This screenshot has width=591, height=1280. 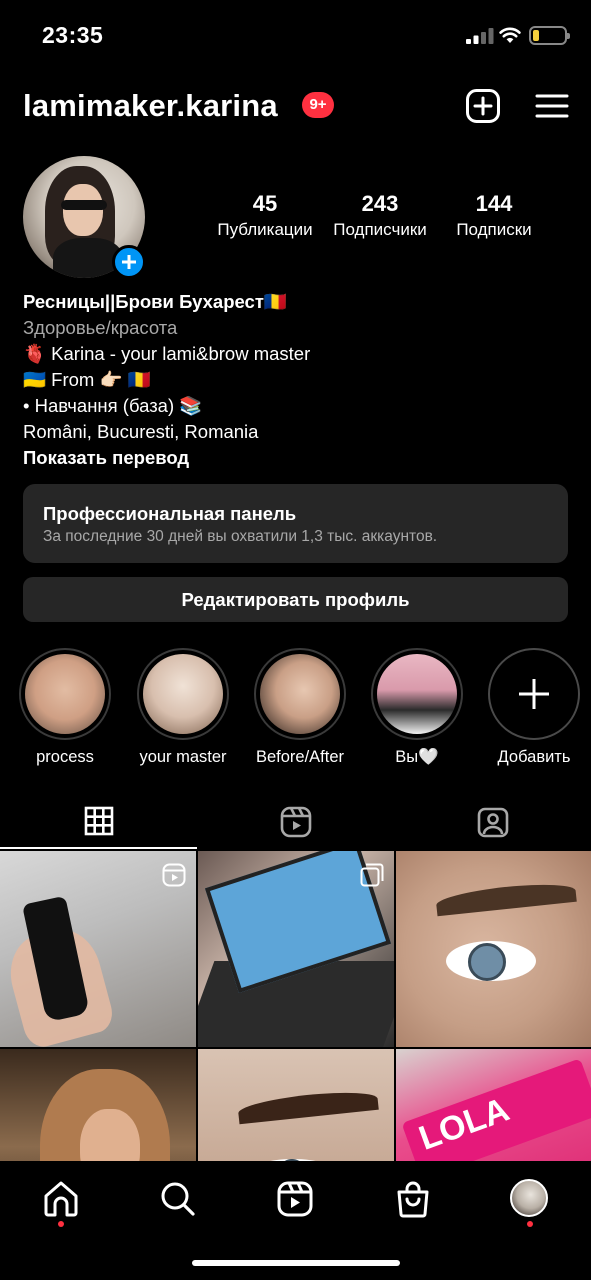 What do you see at coordinates (295, 106) in the screenshot?
I see `profile-header: lamimaker.karina 9+` at bounding box center [295, 106].